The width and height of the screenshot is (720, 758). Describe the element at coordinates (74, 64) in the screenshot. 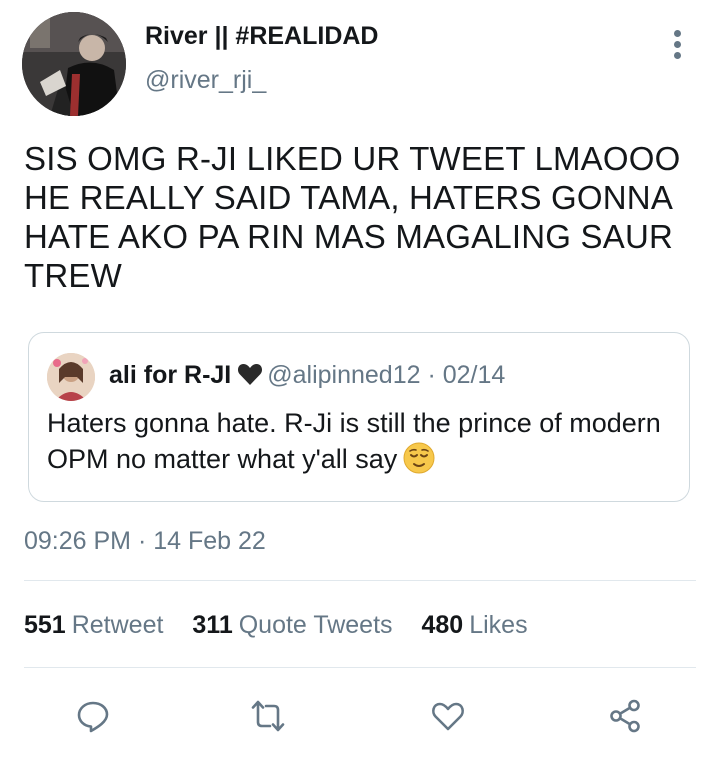

I see `author-avatar` at that location.